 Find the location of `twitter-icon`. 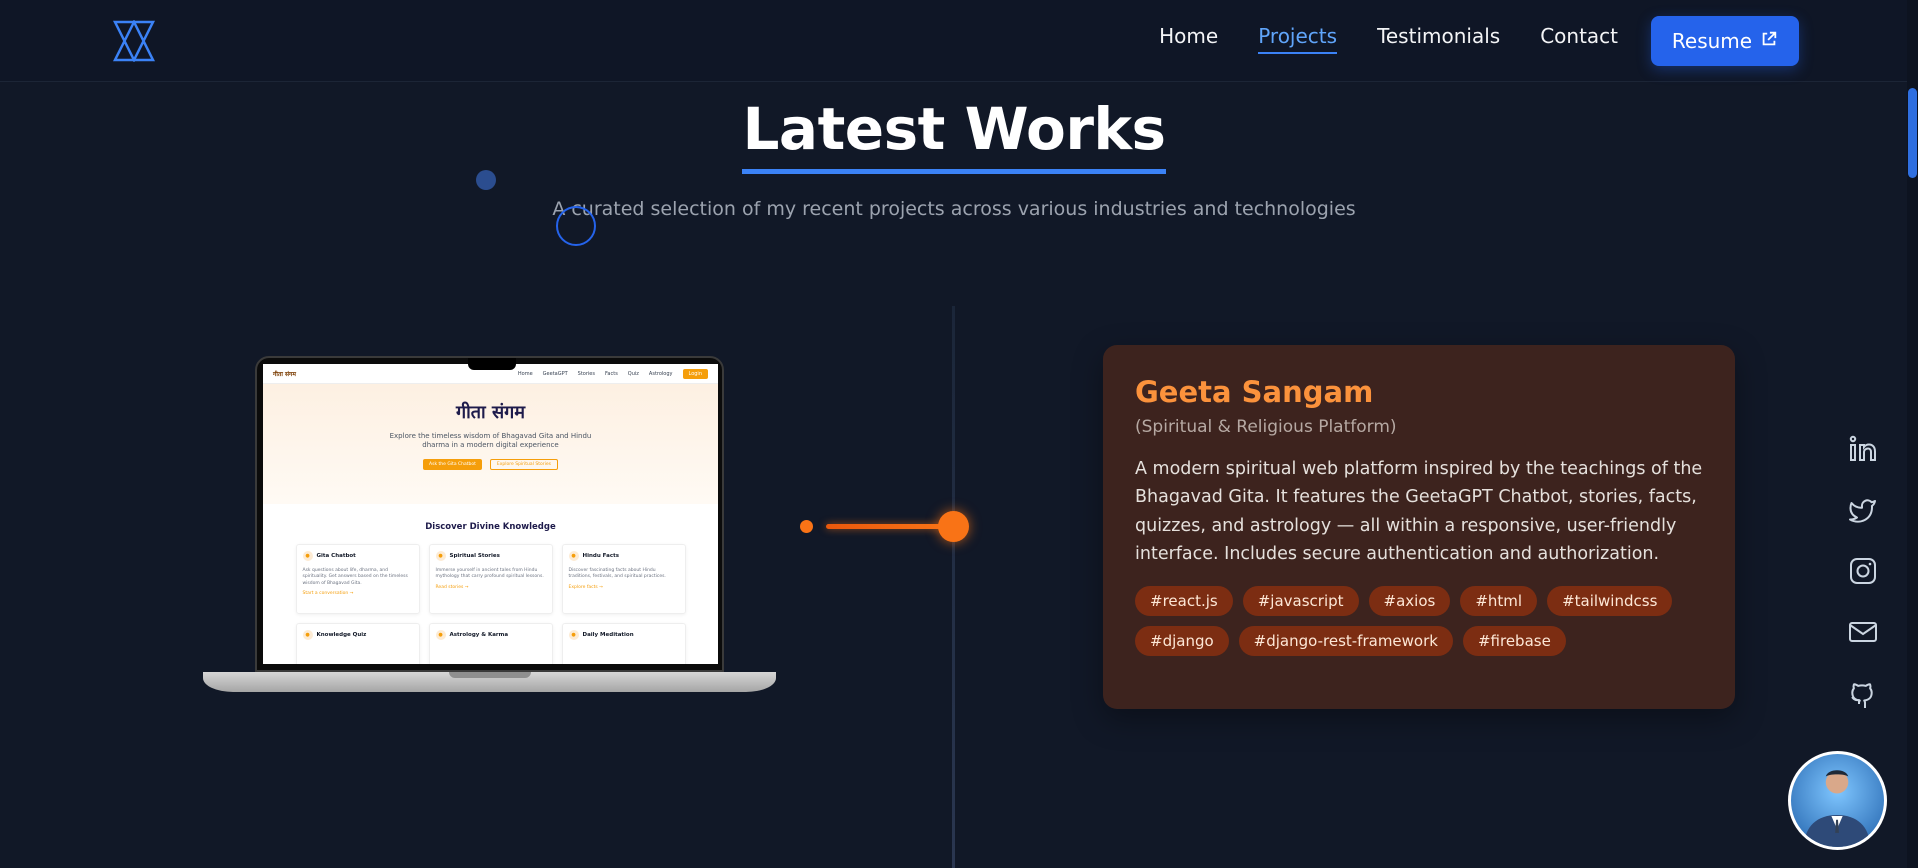

twitter-icon is located at coordinates (1863, 510).